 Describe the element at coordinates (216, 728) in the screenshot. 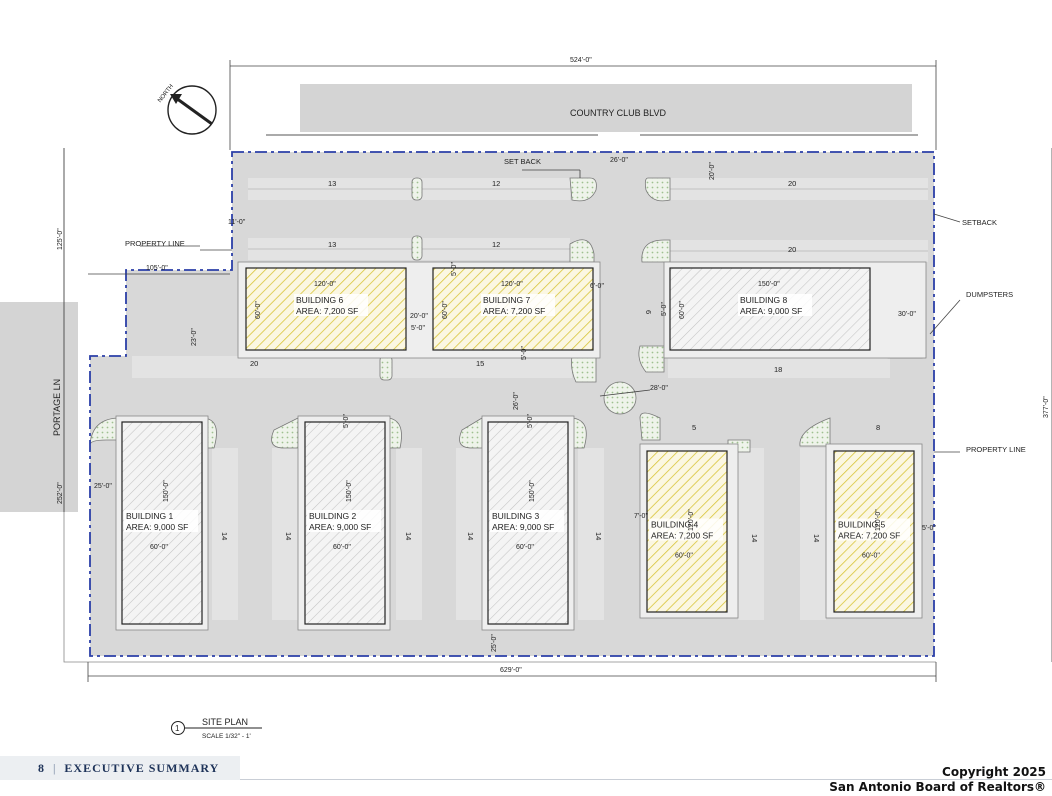

I see `title-block: 1 SITE PLAN SCALE 1/32" - 1'` at that location.